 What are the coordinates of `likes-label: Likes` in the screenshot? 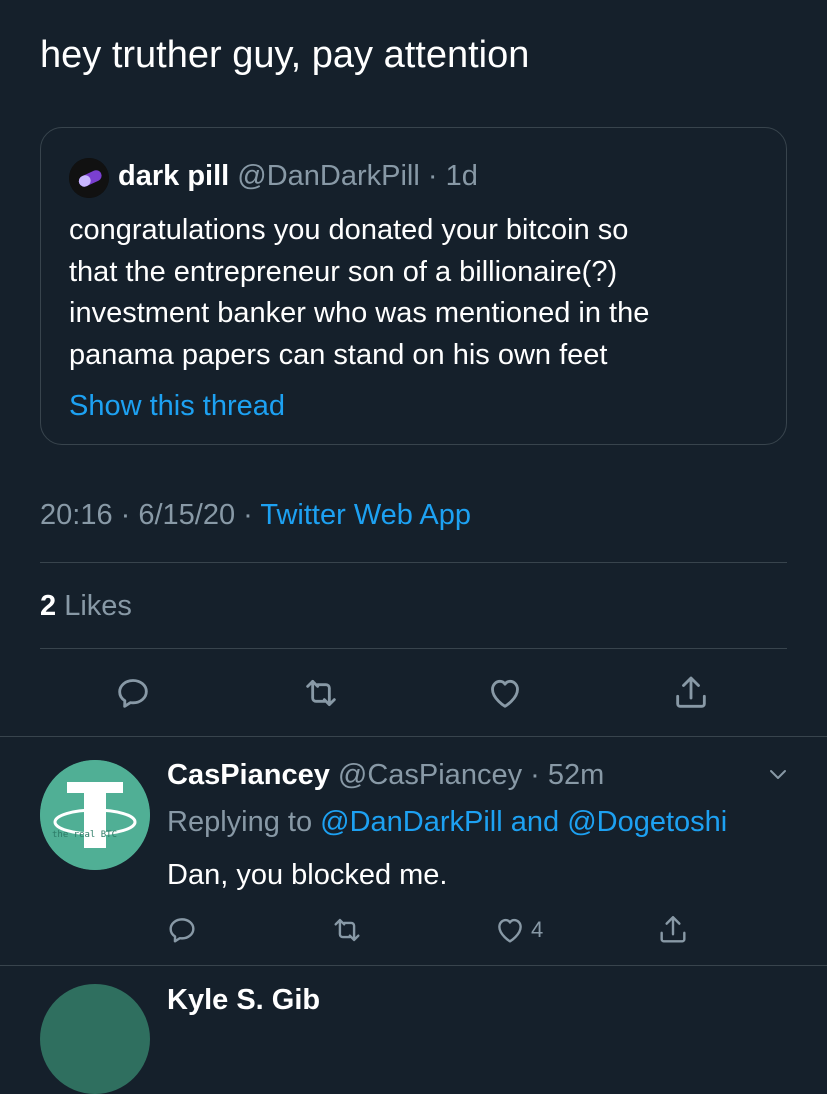 It's located at (98, 606).